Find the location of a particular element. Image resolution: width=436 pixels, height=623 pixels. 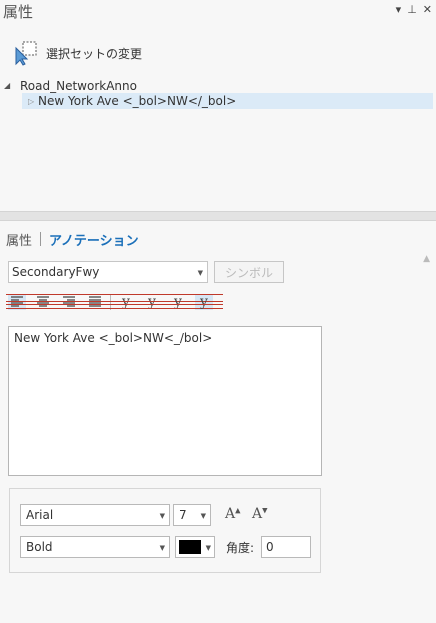

tab-annotation: アノテーション is located at coordinates (94, 239).